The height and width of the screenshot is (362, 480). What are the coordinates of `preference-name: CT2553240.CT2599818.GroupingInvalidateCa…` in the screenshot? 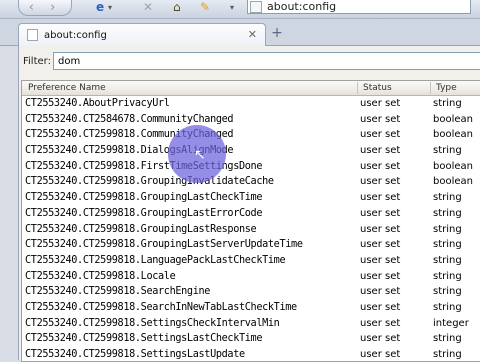 It's located at (149, 182).